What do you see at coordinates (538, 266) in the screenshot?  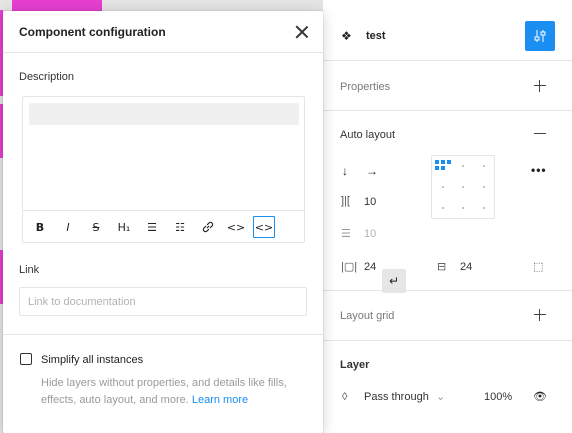 I see `independent-padding-icon: ⬚` at bounding box center [538, 266].